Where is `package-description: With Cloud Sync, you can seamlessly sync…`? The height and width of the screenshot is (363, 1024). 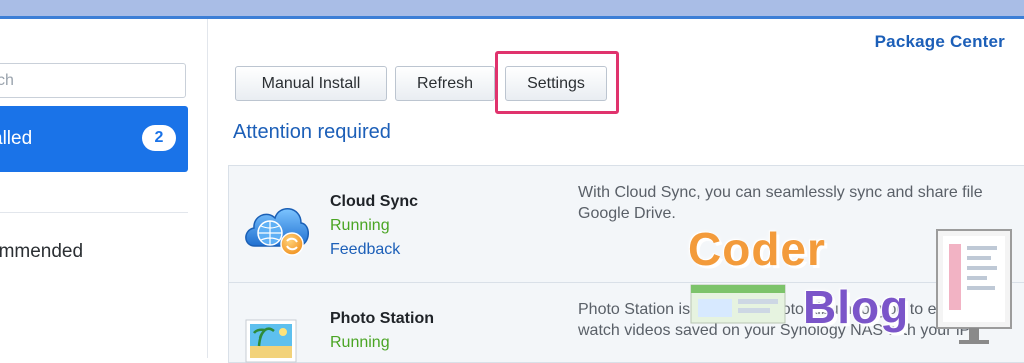
package-description: With Cloud Sync, you can seamlessly sync… is located at coordinates (780, 192).